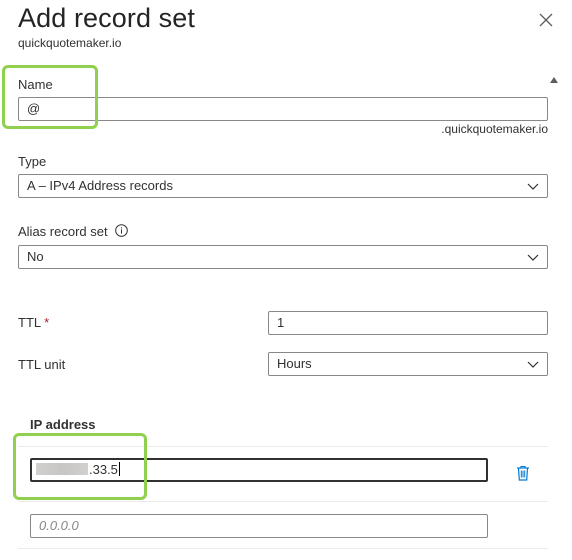  I want to click on ttl-input: 1, so click(408, 323).